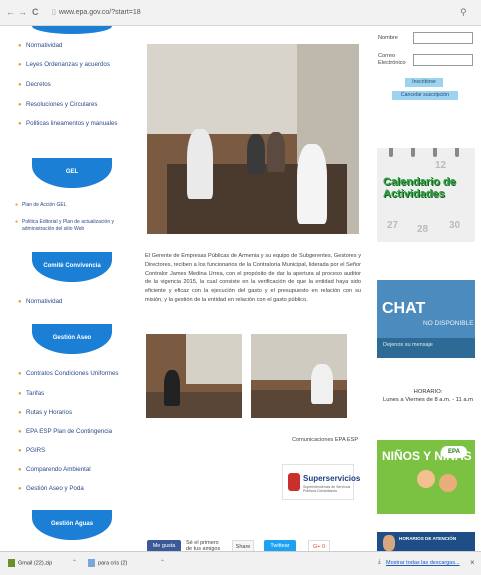 The image size is (481, 575). What do you see at coordinates (443, 38) in the screenshot?
I see `nombre-input` at bounding box center [443, 38].